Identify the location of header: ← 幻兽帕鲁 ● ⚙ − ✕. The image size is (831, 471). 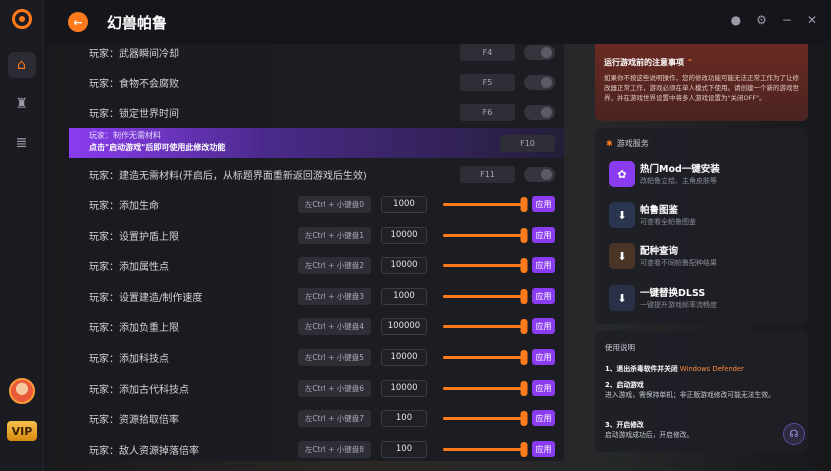
(437, 22).